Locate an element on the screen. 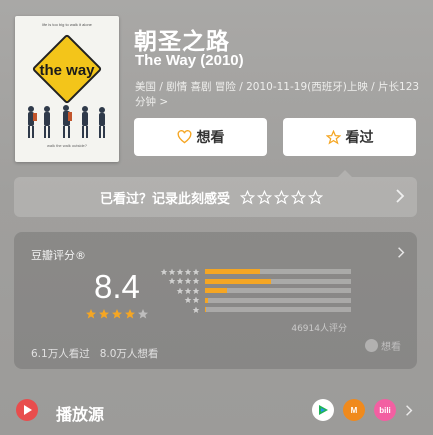  rating-votes: 46914人评分 is located at coordinates (319, 329).